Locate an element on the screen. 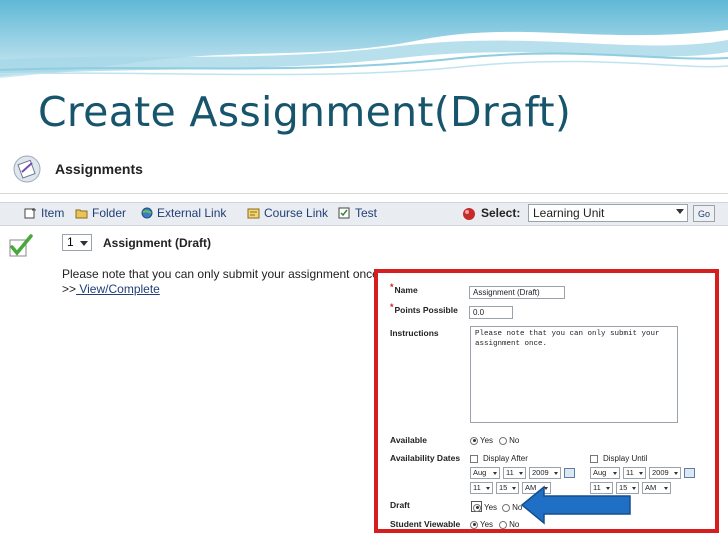 This screenshot has height=546, width=728. available-yes-label: Yes is located at coordinates (487, 440).